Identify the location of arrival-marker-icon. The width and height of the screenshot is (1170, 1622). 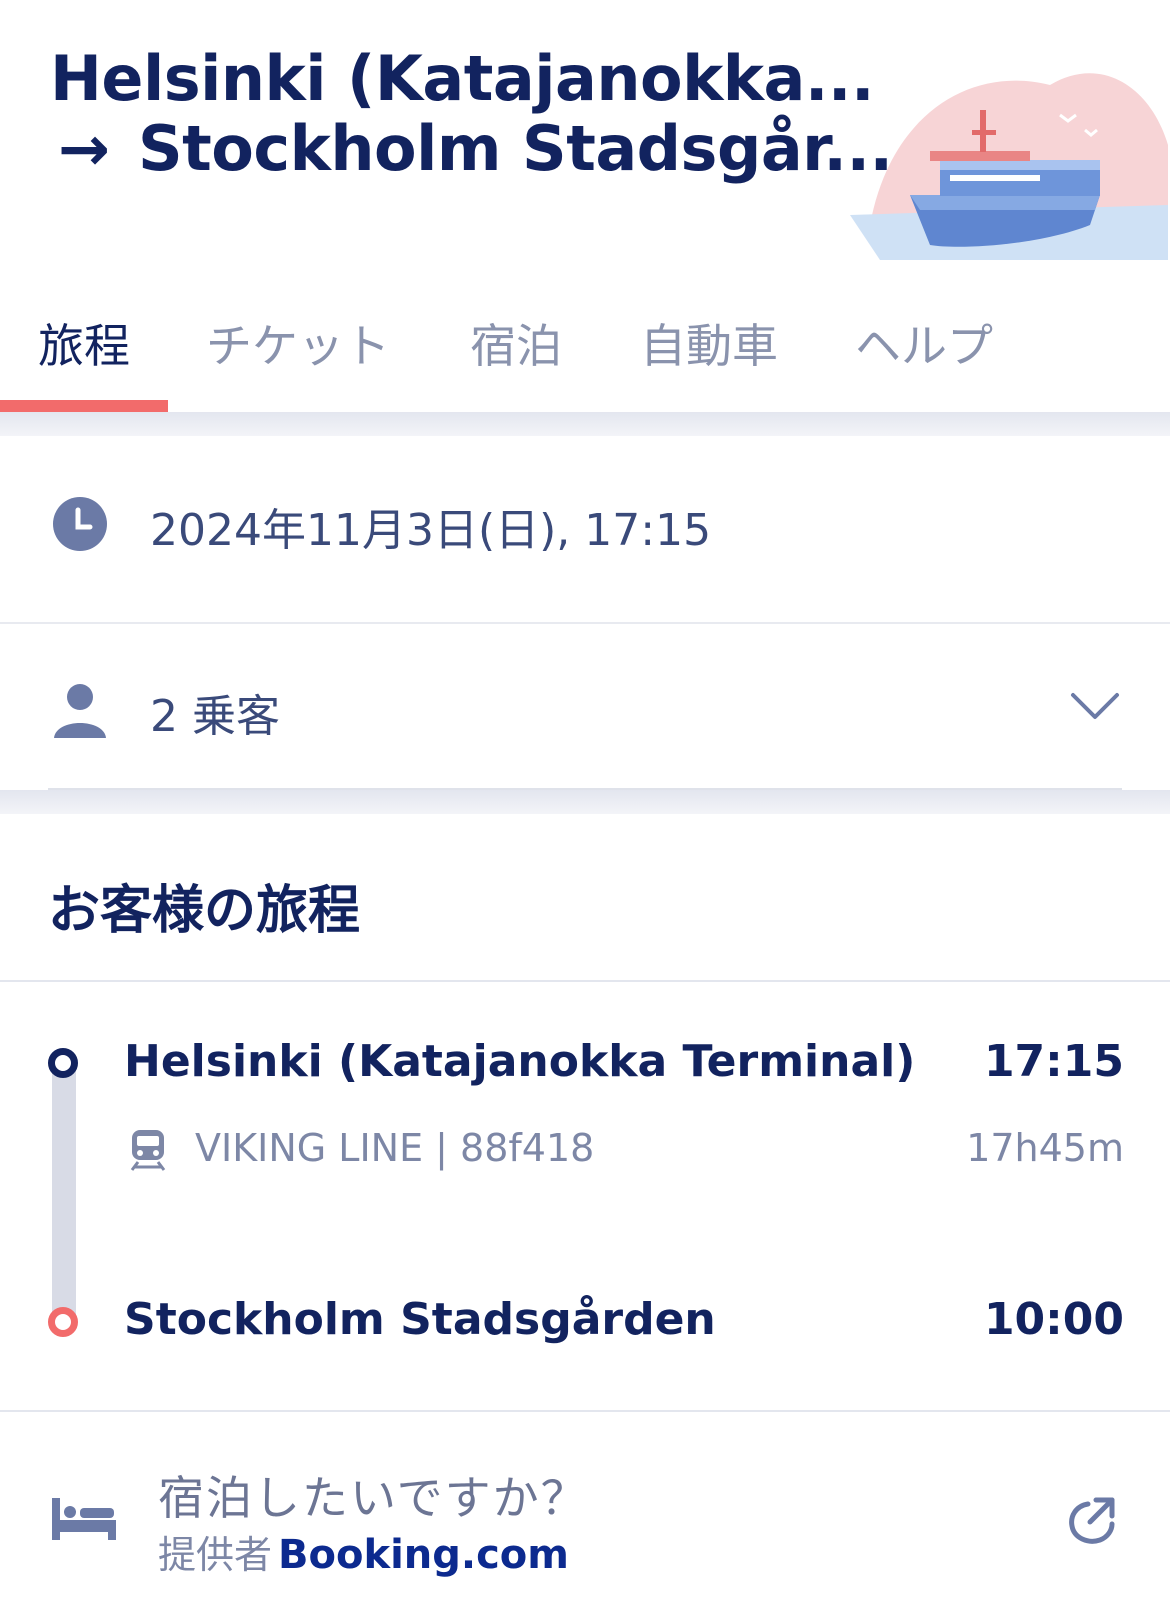
(63, 1322).